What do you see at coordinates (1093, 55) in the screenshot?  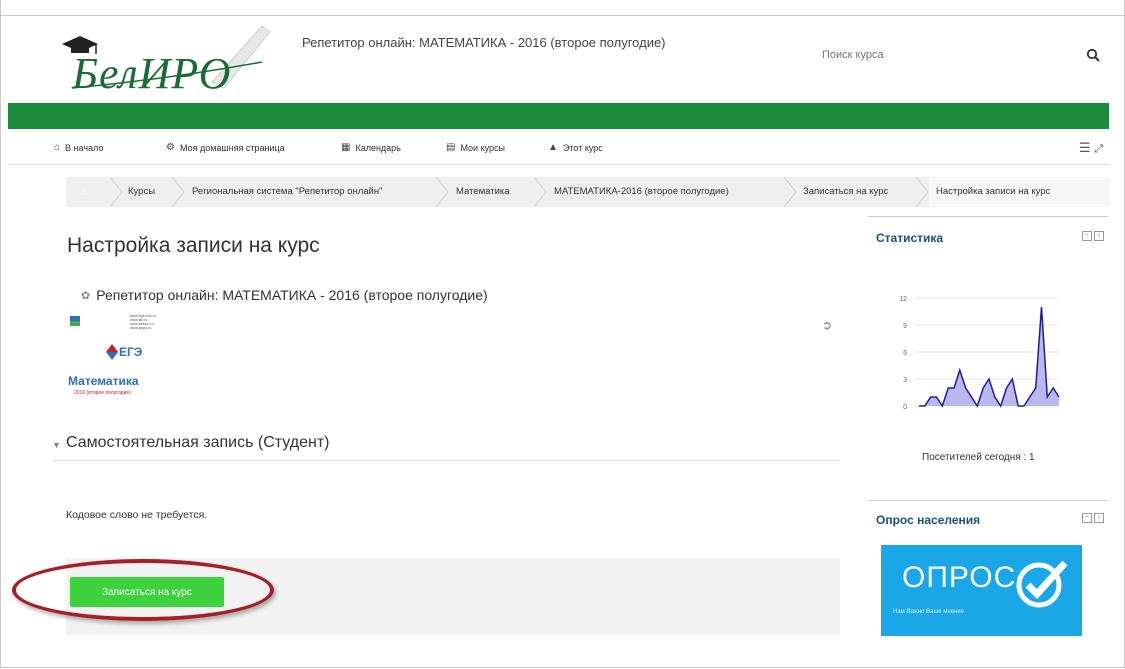 I see `search-icon` at bounding box center [1093, 55].